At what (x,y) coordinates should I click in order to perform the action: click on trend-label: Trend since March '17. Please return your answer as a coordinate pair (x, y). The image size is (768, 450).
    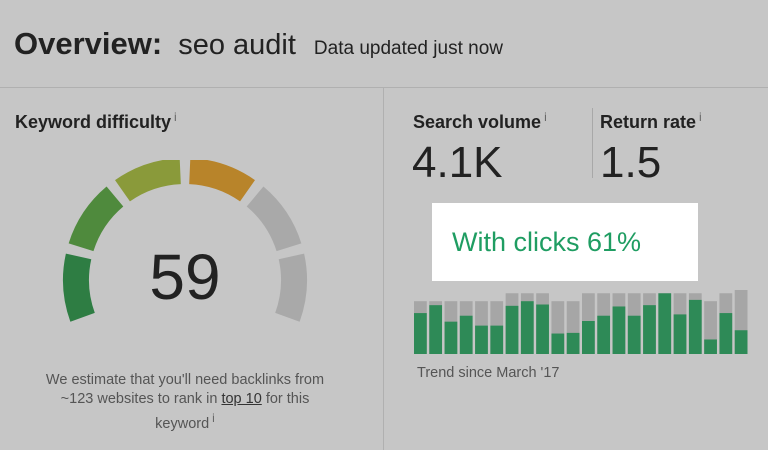
    Looking at the image, I should click on (488, 373).